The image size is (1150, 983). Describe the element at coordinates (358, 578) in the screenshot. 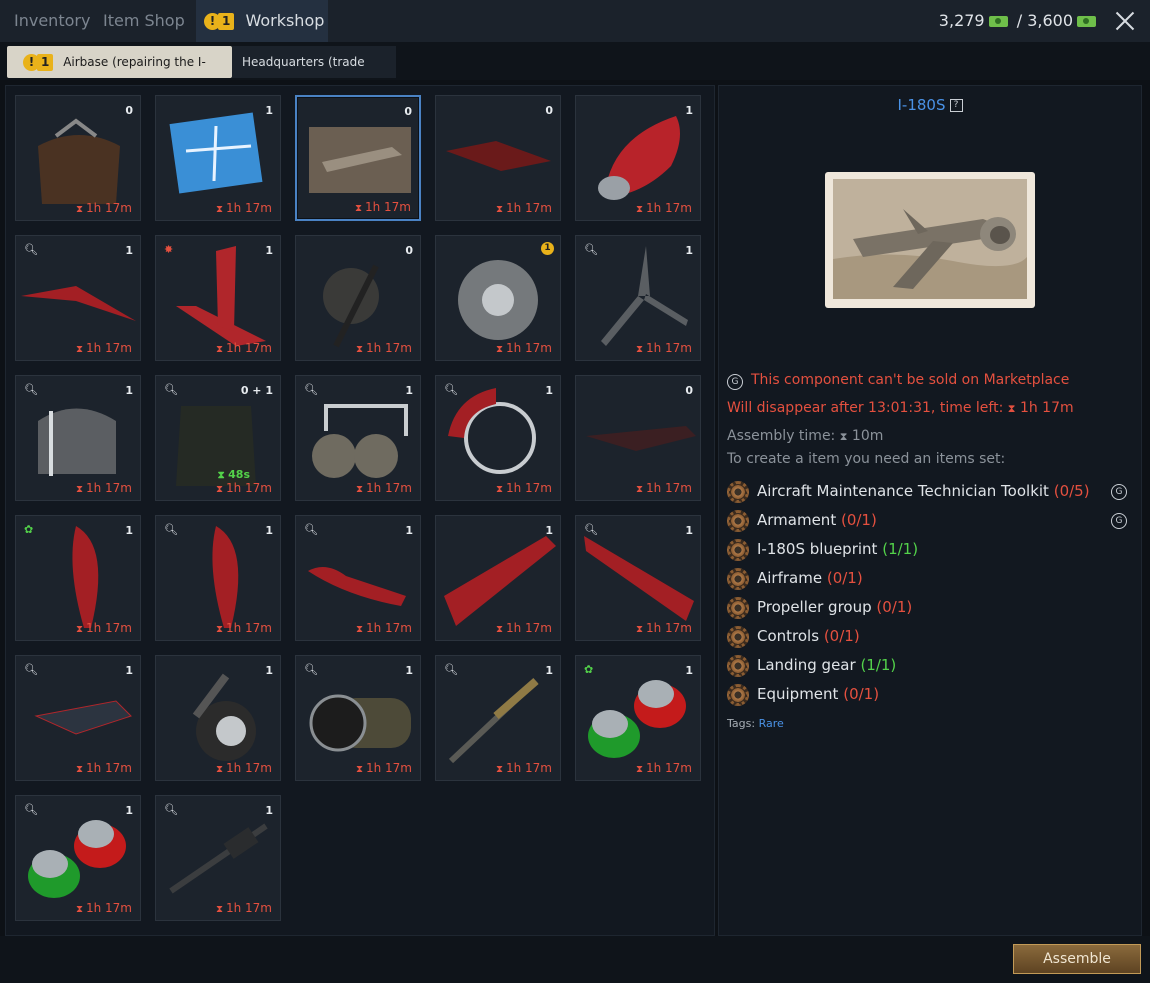

I see `item-cell-elevator: 🔍︎ 1 ⧗ 1h 17m` at that location.